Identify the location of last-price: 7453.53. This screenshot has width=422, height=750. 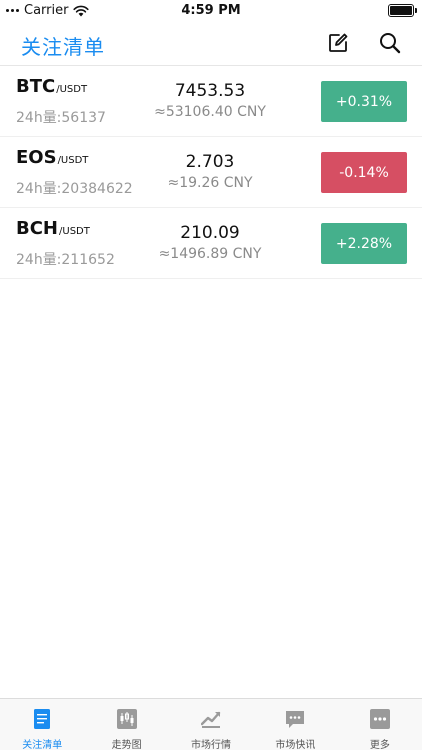
(210, 91).